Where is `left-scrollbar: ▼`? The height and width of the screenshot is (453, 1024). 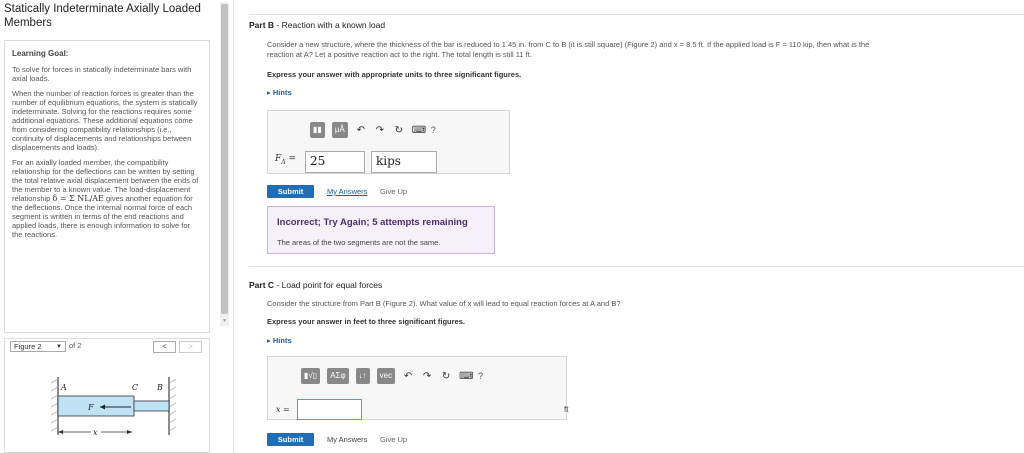
left-scrollbar: ▼ is located at coordinates (224, 164).